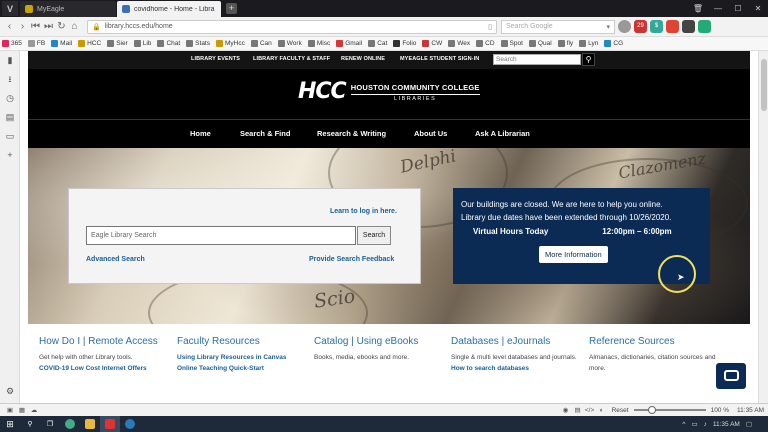  Describe the element at coordinates (169, 9) in the screenshot. I see `tab-library-home: covidhome - Home - Libra` at that location.